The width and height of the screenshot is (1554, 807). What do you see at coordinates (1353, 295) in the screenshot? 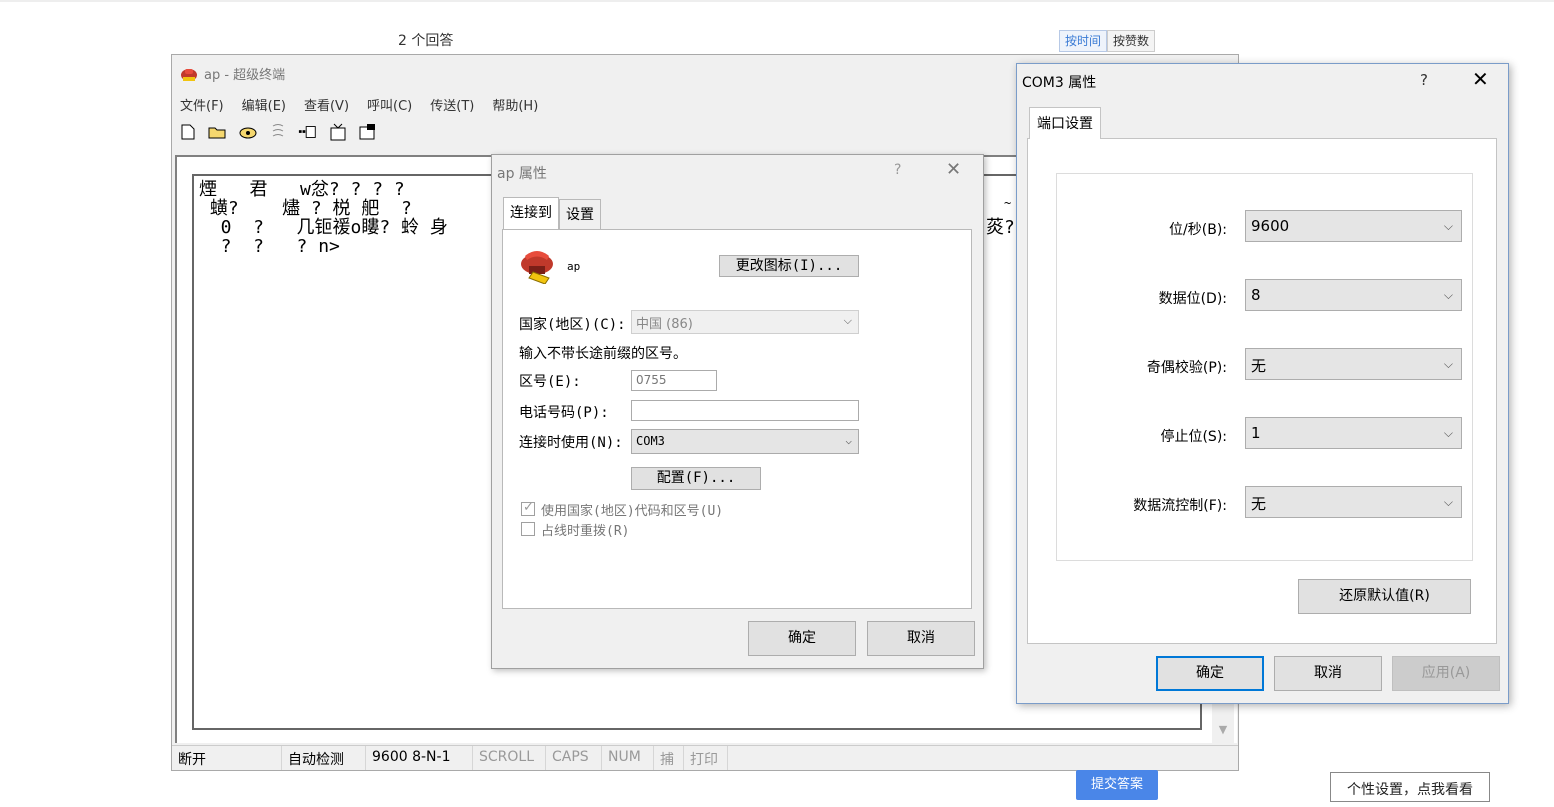
I see `data-bits-select: 8 ⌵` at bounding box center [1353, 295].